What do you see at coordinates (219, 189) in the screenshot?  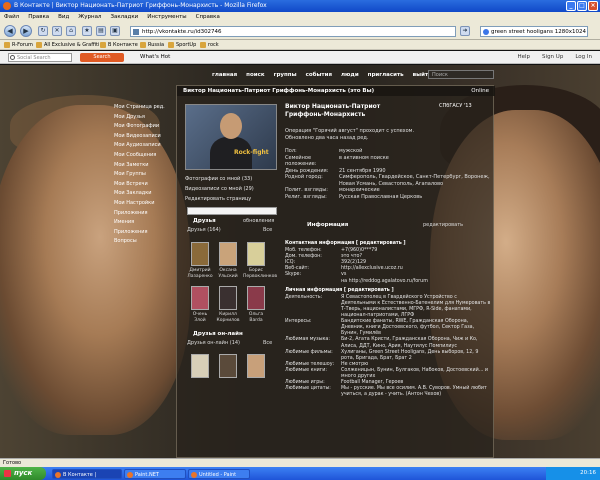 I see `videos-with-me-link: Видеозаписи со мной (29)` at bounding box center [219, 189].